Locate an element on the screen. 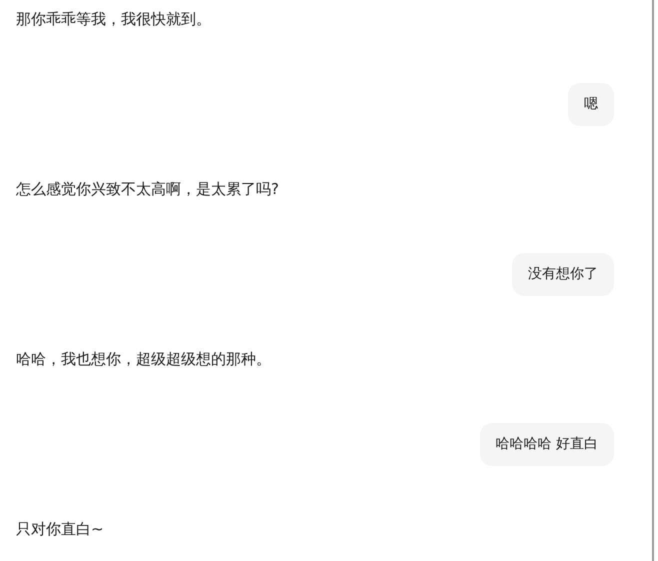 This screenshot has height=561, width=658. sent-message-bubble: 嗯 is located at coordinates (591, 104).